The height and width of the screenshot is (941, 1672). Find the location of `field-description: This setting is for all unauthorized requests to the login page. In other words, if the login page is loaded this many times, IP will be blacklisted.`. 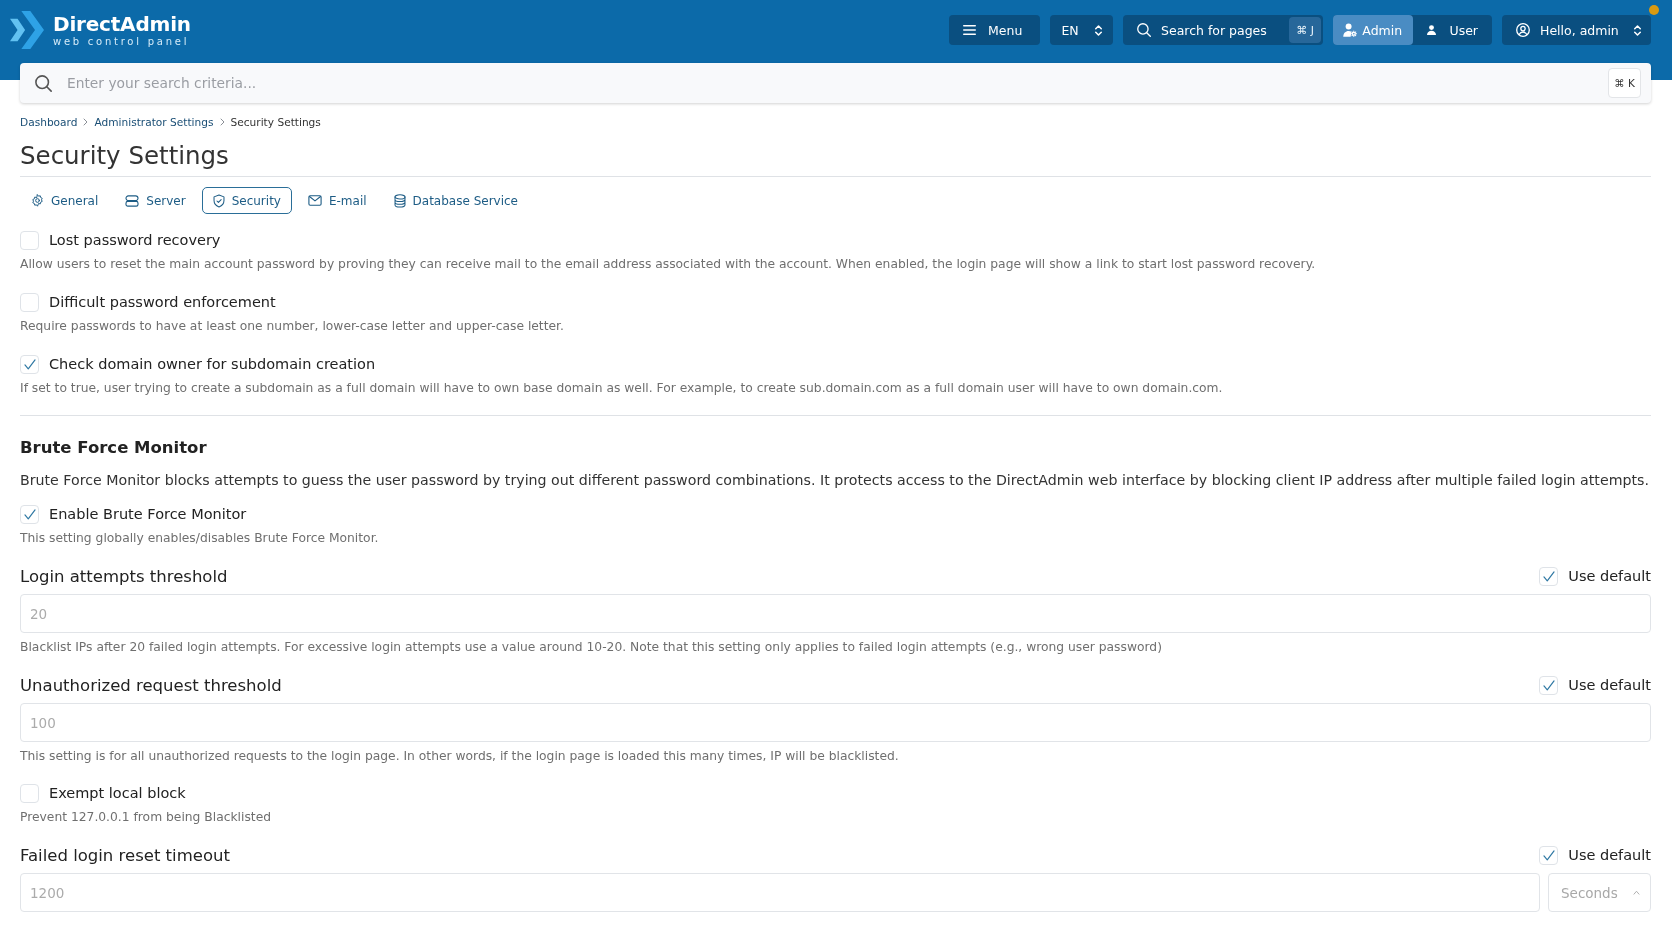

field-description: This setting is for all unauthorized requests to the login page. In other words, if the login page is loaded this many times, IP will be blacklisted. is located at coordinates (460, 756).